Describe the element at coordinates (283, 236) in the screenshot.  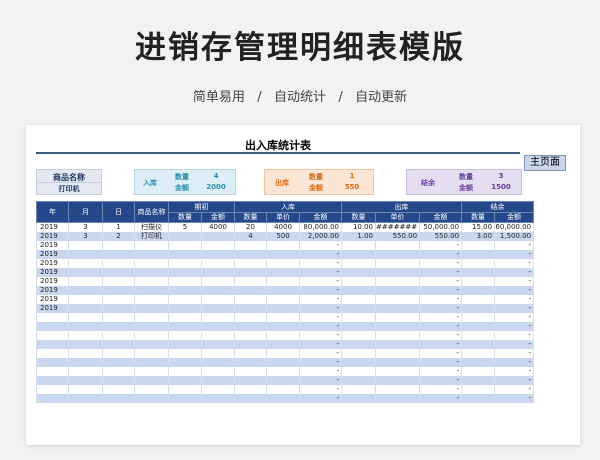
I see `table-cell: 500` at that location.